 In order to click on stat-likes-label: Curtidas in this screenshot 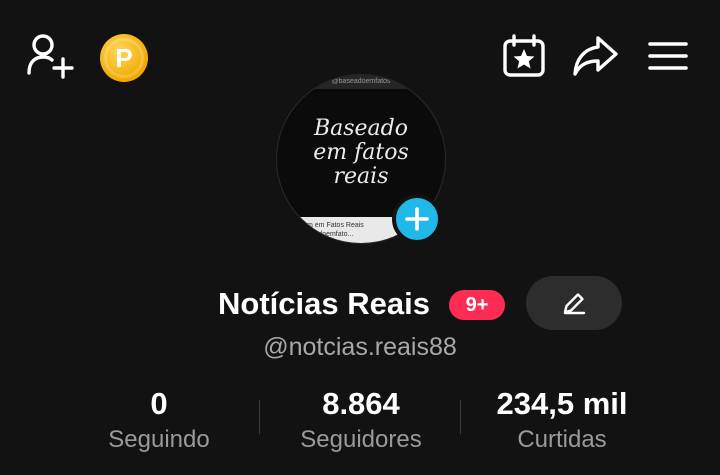, I will do `click(562, 439)`.